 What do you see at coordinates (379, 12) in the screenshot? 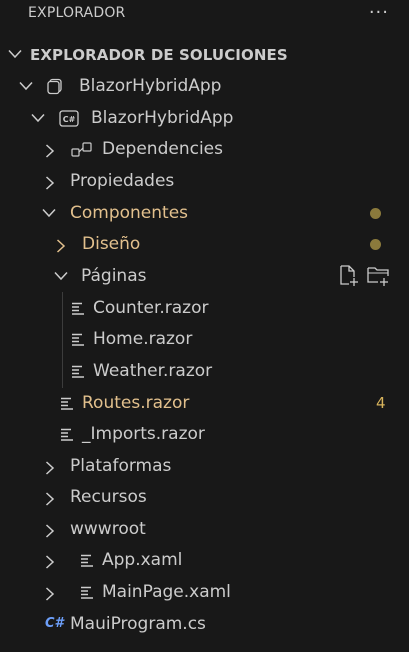
I see `more-actions-button: ···` at bounding box center [379, 12].